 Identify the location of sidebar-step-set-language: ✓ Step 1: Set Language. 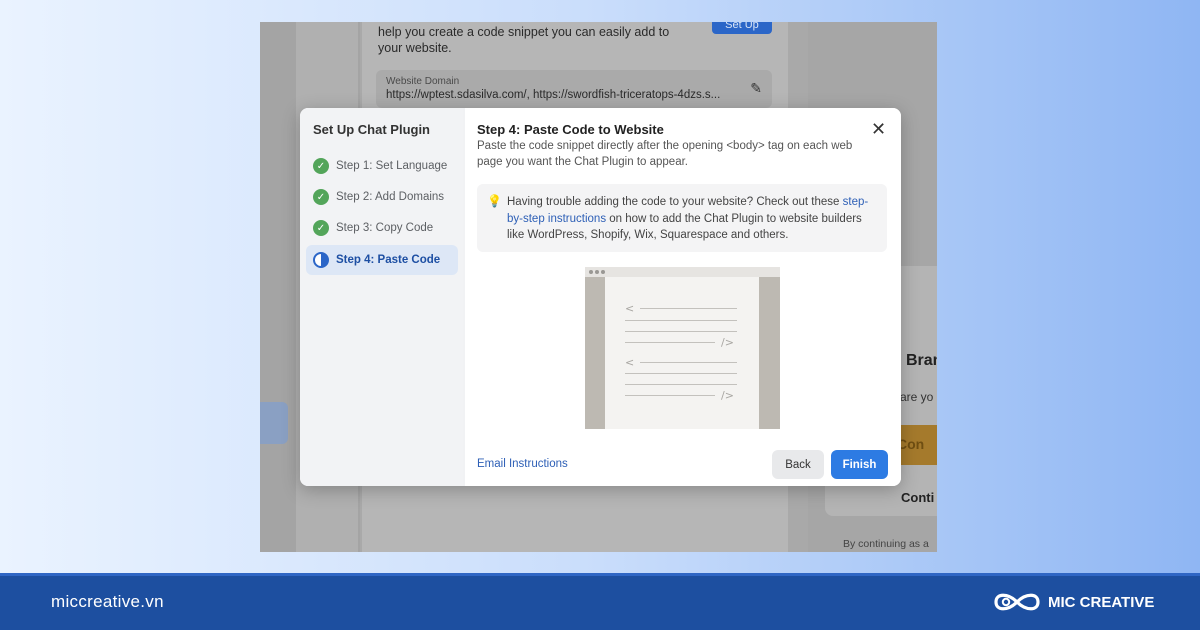
(382, 166).